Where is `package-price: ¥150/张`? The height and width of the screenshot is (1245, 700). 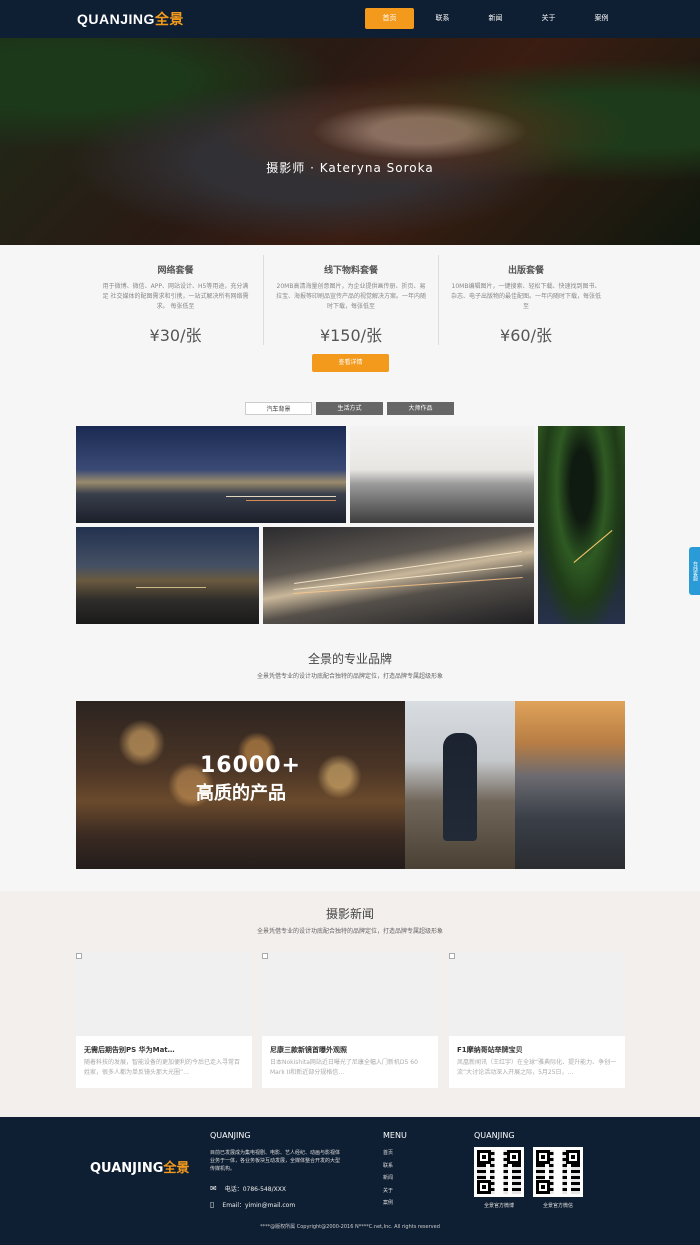 package-price: ¥150/张 is located at coordinates (351, 335).